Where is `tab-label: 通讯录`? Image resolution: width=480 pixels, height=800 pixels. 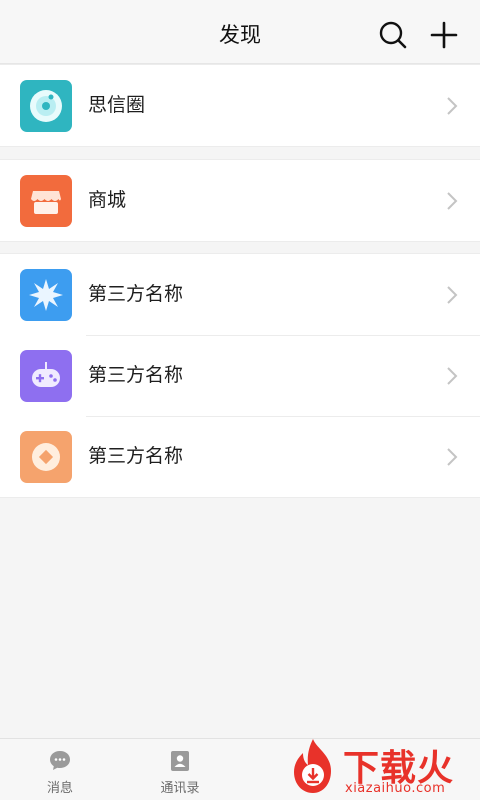 tab-label: 通讯录 is located at coordinates (180, 788).